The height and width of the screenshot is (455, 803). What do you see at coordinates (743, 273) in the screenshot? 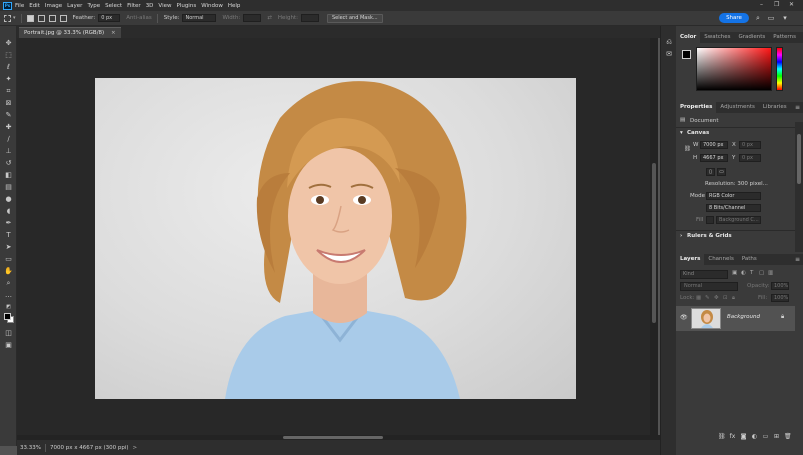
I see `filter-adjustment-icon: ◐` at bounding box center [743, 273].